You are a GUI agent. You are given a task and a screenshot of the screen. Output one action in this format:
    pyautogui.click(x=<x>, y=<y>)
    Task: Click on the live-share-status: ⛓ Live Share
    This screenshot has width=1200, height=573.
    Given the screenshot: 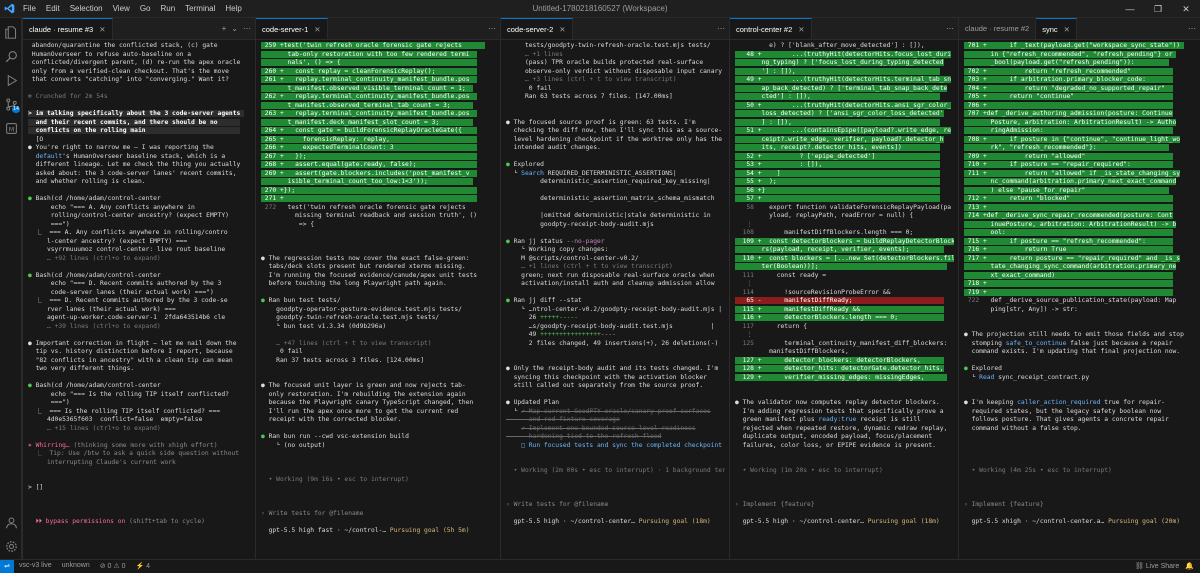 What is the action you would take?
    pyautogui.click(x=1157, y=566)
    